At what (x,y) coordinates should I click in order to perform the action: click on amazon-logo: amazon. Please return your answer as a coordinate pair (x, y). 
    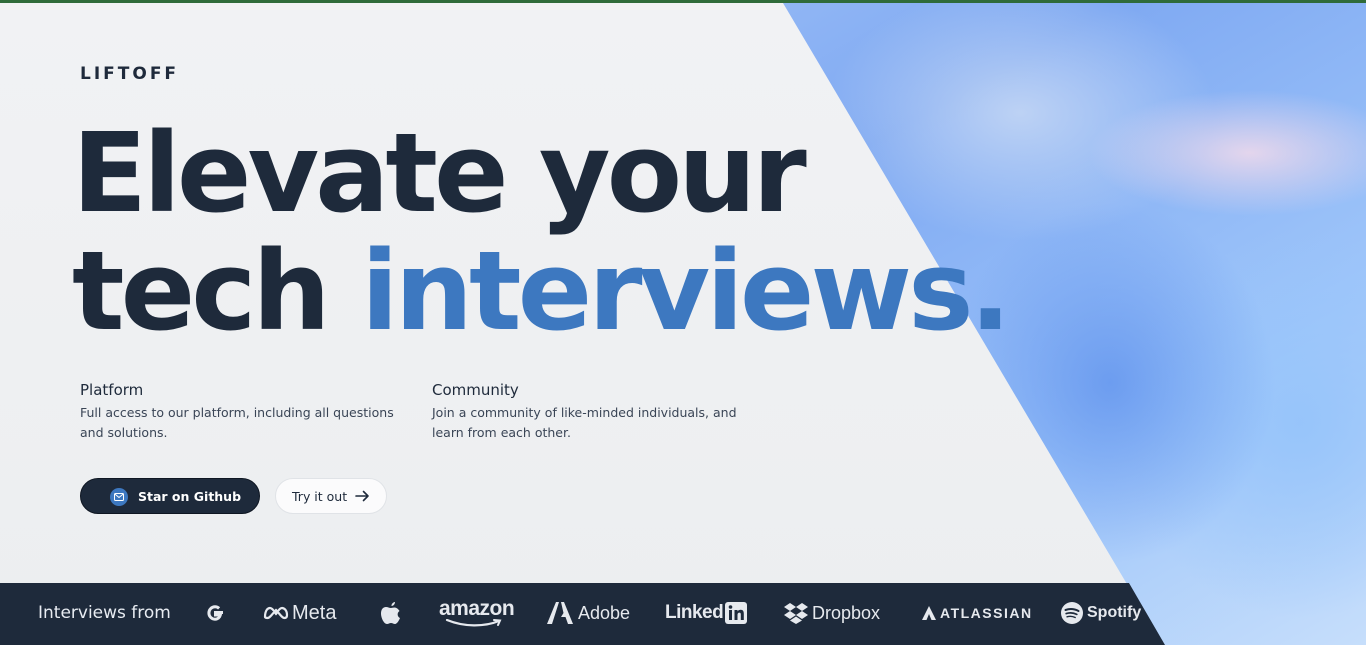
    Looking at the image, I should click on (477, 612).